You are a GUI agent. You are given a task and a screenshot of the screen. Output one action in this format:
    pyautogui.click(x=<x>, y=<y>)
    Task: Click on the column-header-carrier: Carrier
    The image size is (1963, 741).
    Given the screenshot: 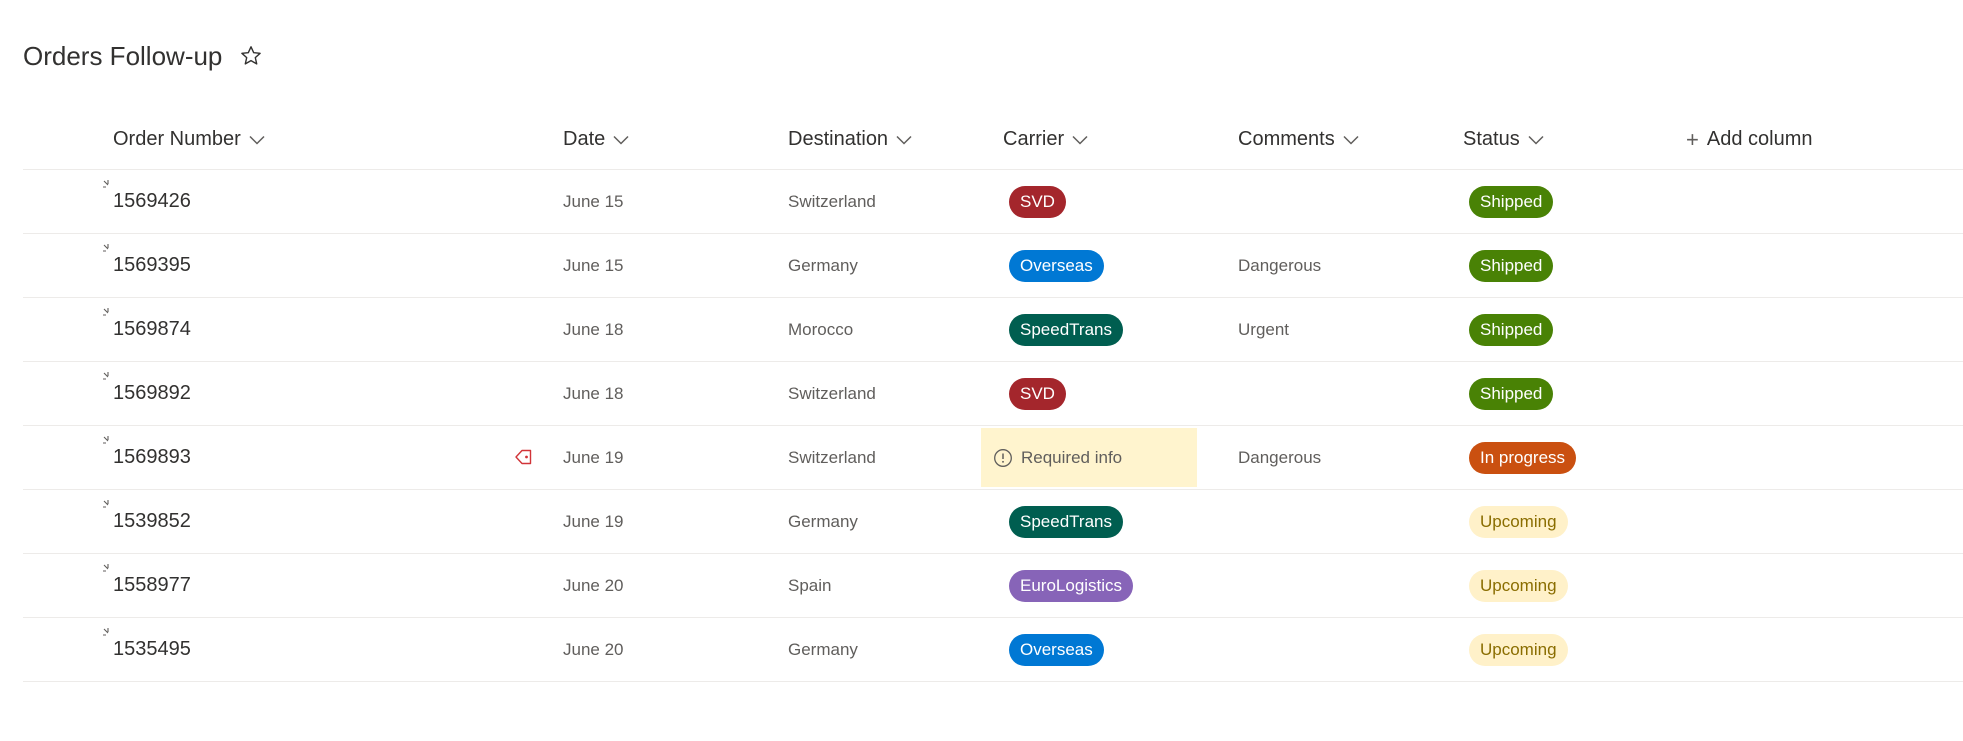 What is the action you would take?
    pyautogui.click(x=1118, y=139)
    